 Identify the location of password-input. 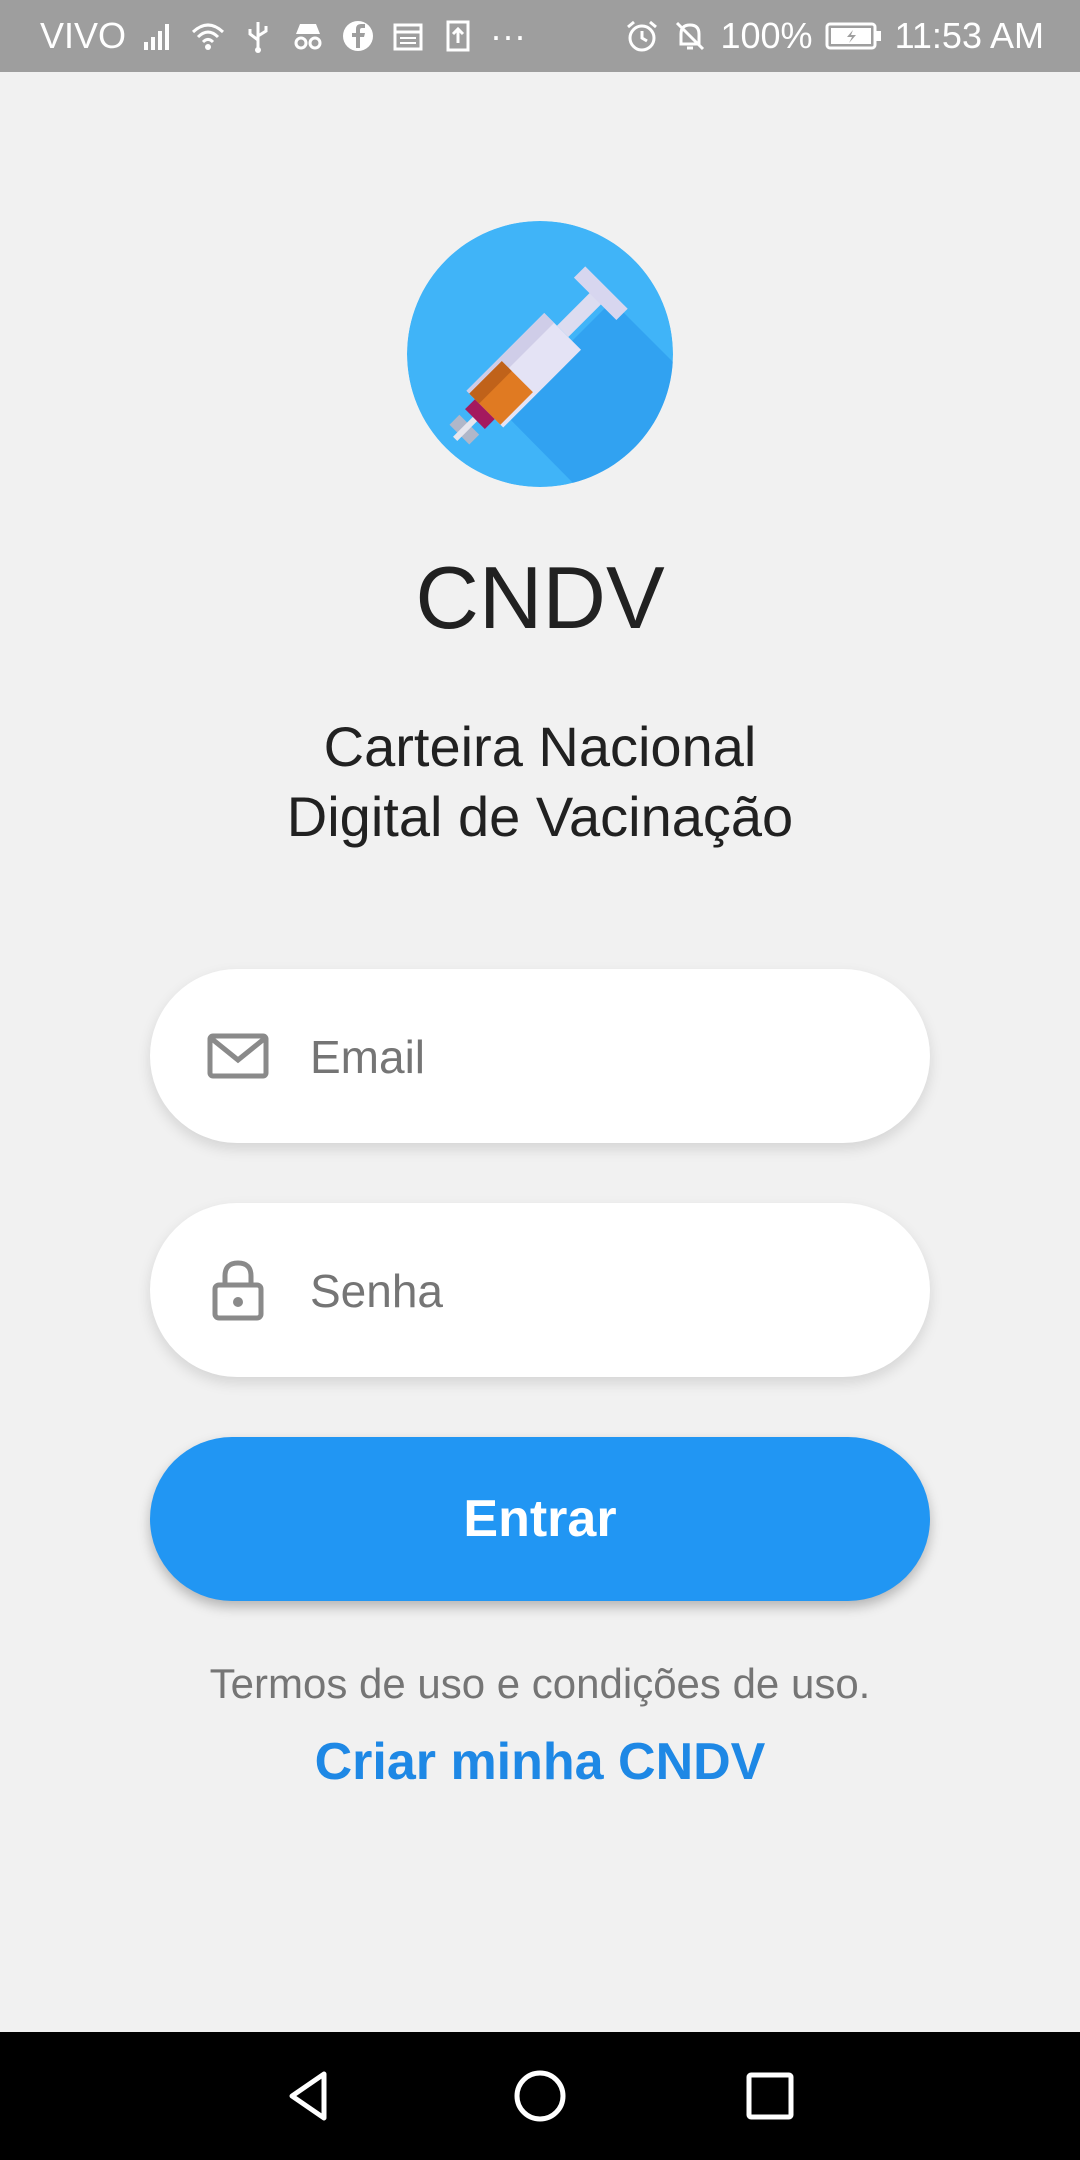
(600, 1291).